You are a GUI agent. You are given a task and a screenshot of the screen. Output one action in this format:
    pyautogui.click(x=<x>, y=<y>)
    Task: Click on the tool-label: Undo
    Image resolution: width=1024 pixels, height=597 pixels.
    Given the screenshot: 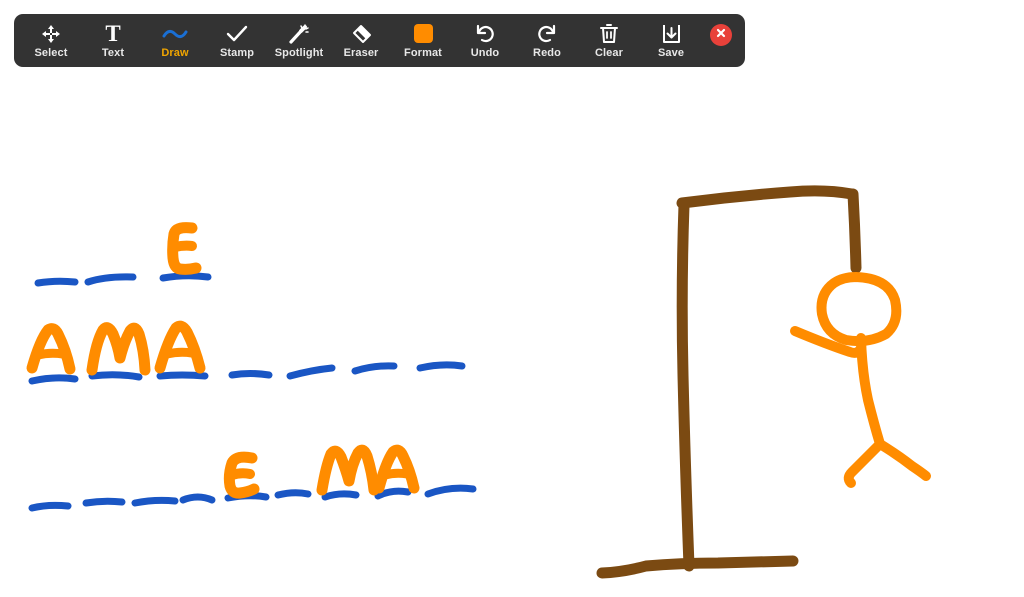 What is the action you would take?
    pyautogui.click(x=485, y=52)
    